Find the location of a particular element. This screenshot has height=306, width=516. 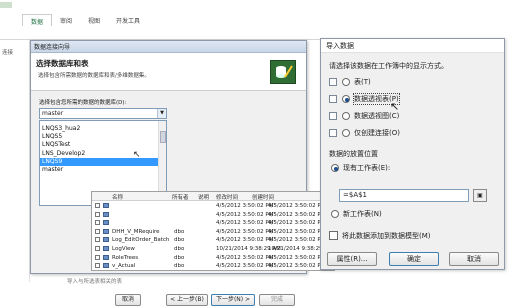

row-name: LogView is located at coordinates (123, 249).